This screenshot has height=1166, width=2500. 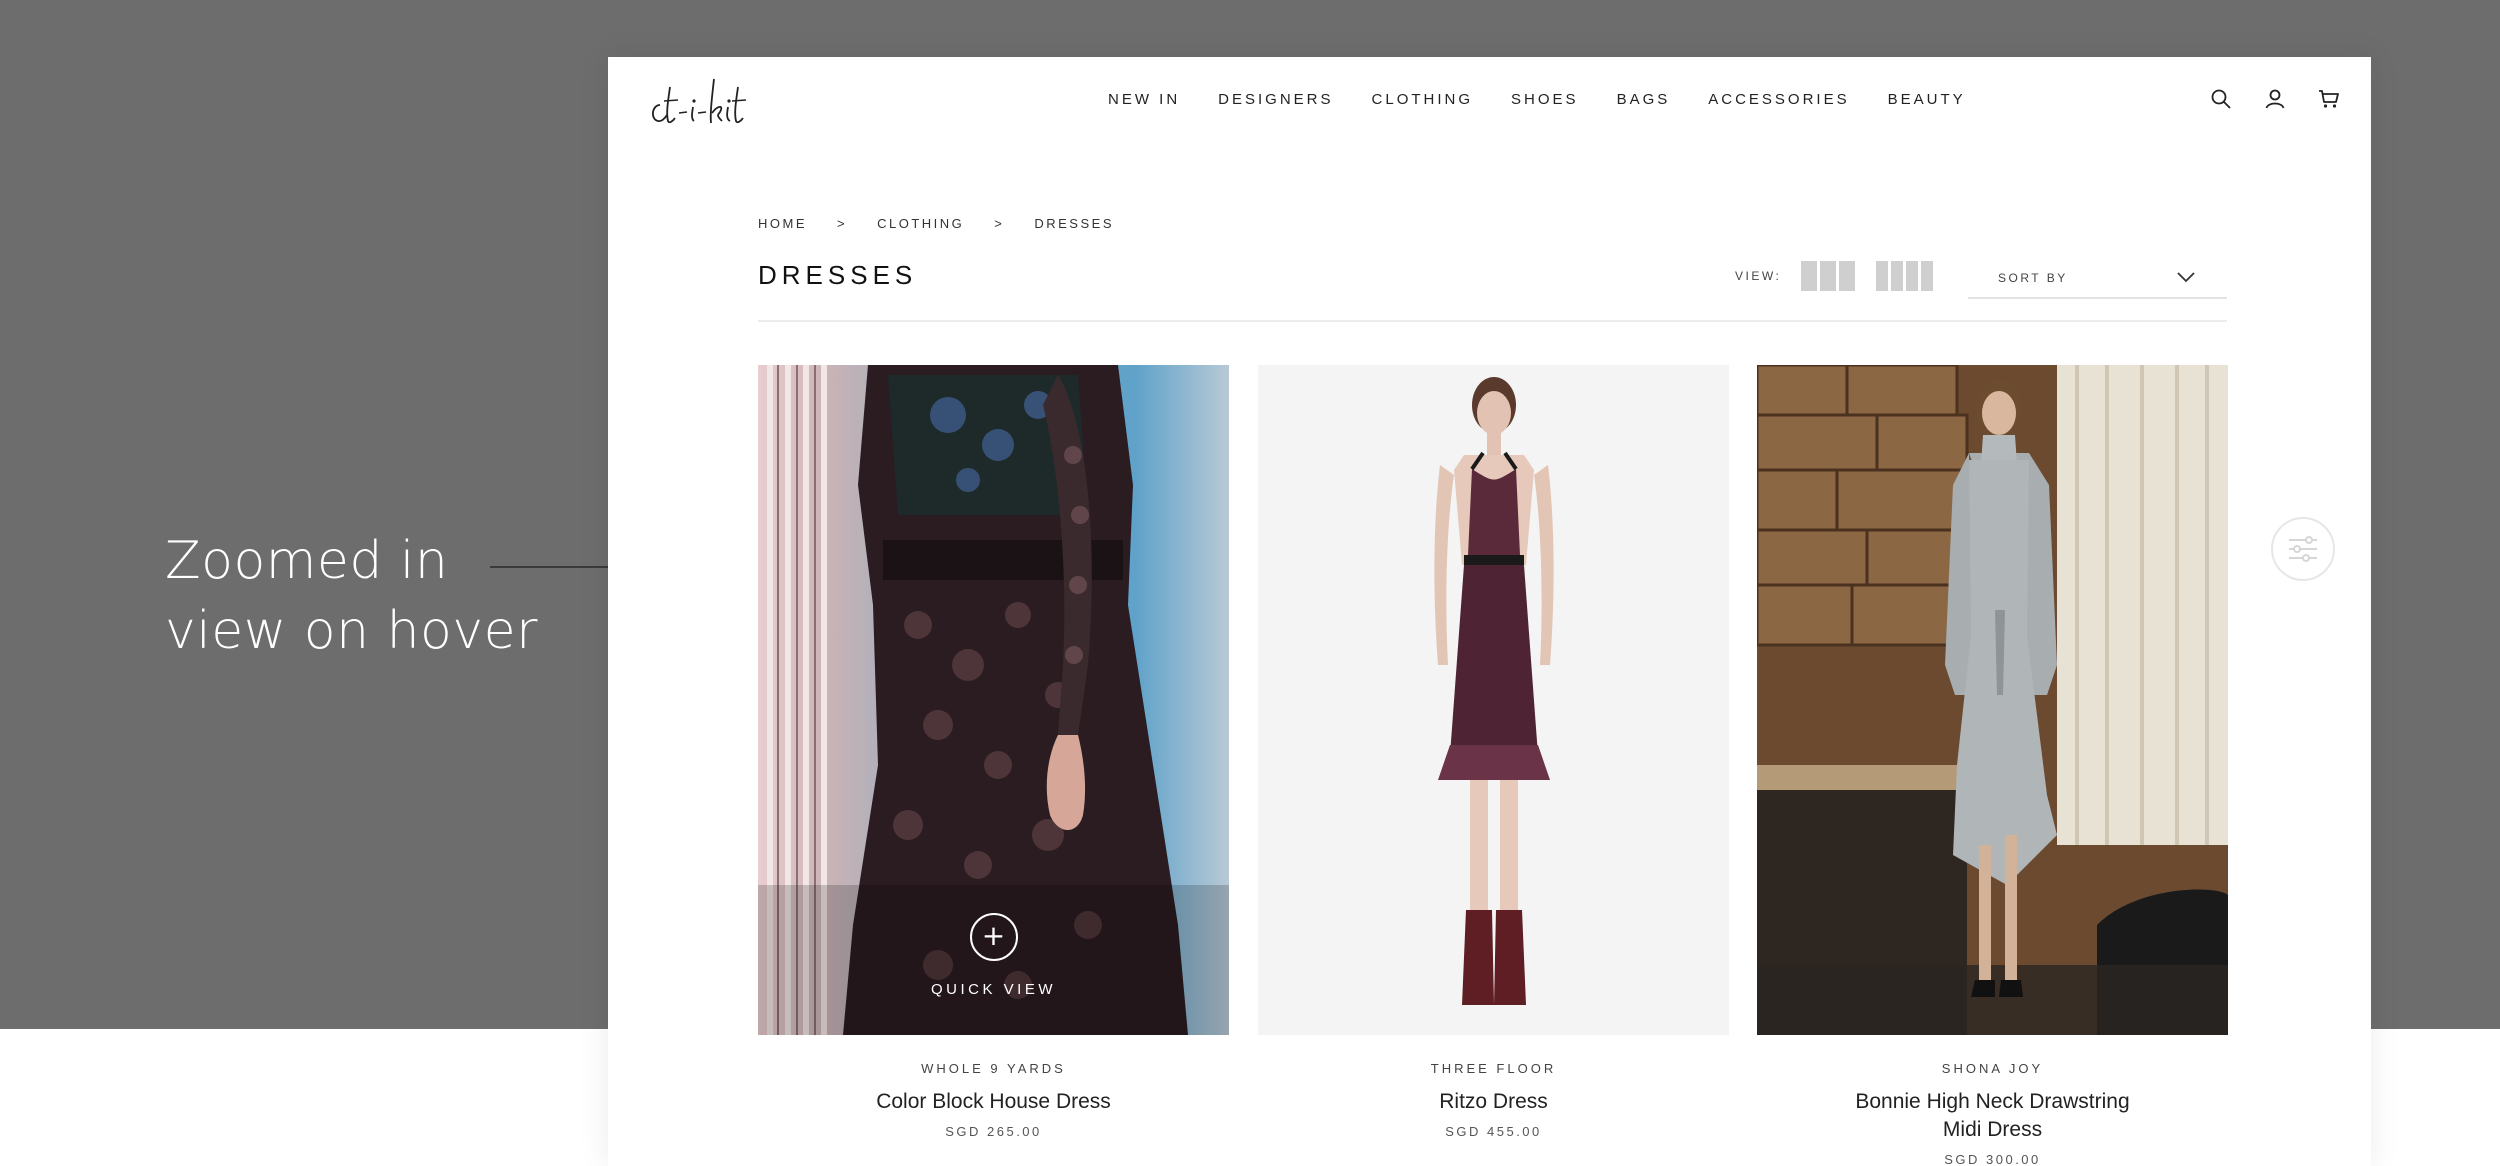 I want to click on product-image-zoomed: + QUICK VIEW, so click(x=993, y=700).